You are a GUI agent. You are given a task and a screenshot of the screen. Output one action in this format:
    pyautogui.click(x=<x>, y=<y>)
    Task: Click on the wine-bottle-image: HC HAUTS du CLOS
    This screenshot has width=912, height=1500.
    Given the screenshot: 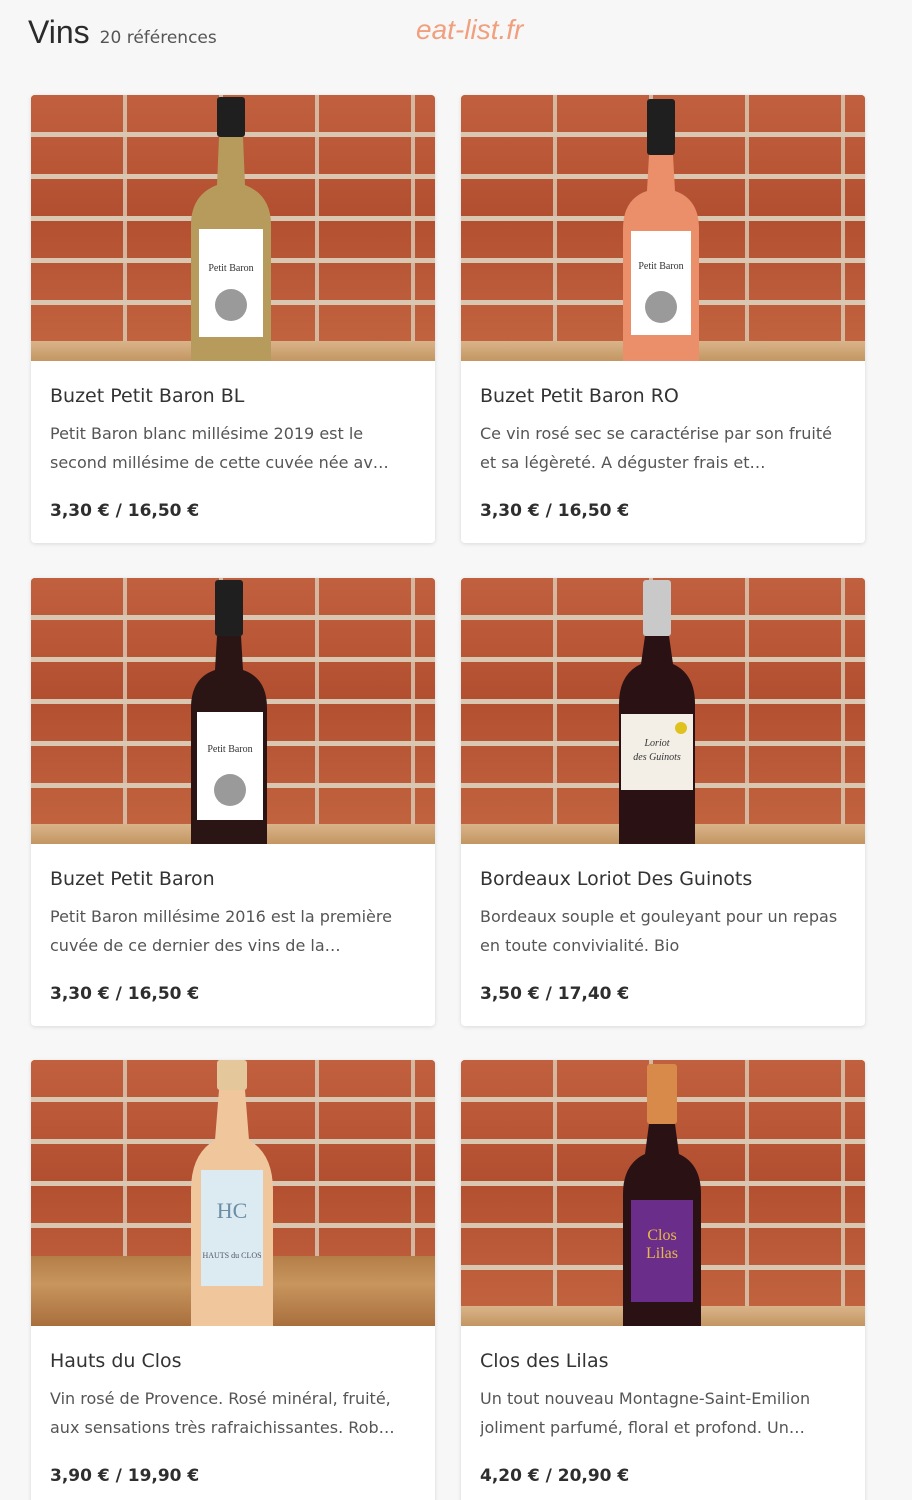 What is the action you would take?
    pyautogui.click(x=232, y=1193)
    